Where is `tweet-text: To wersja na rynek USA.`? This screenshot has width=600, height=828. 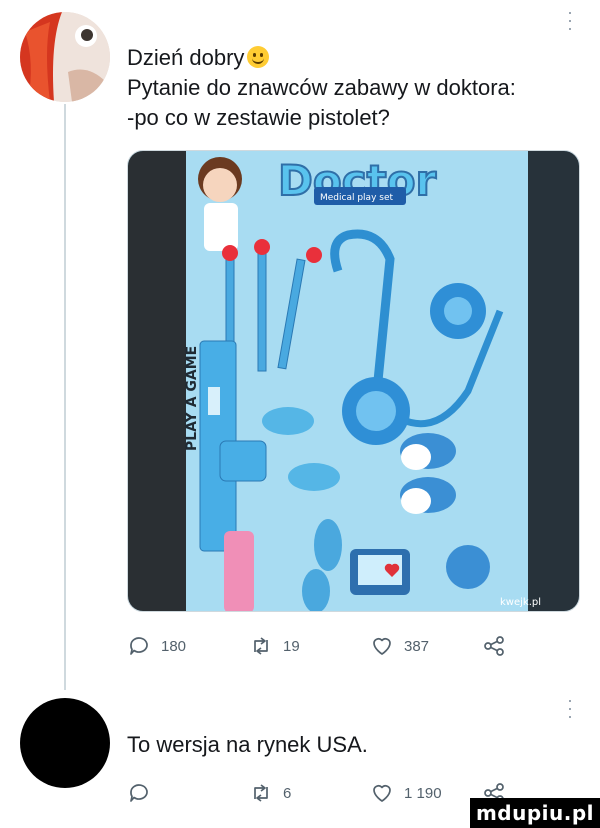
tweet-text: To wersja na rynek USA. is located at coordinates (247, 744).